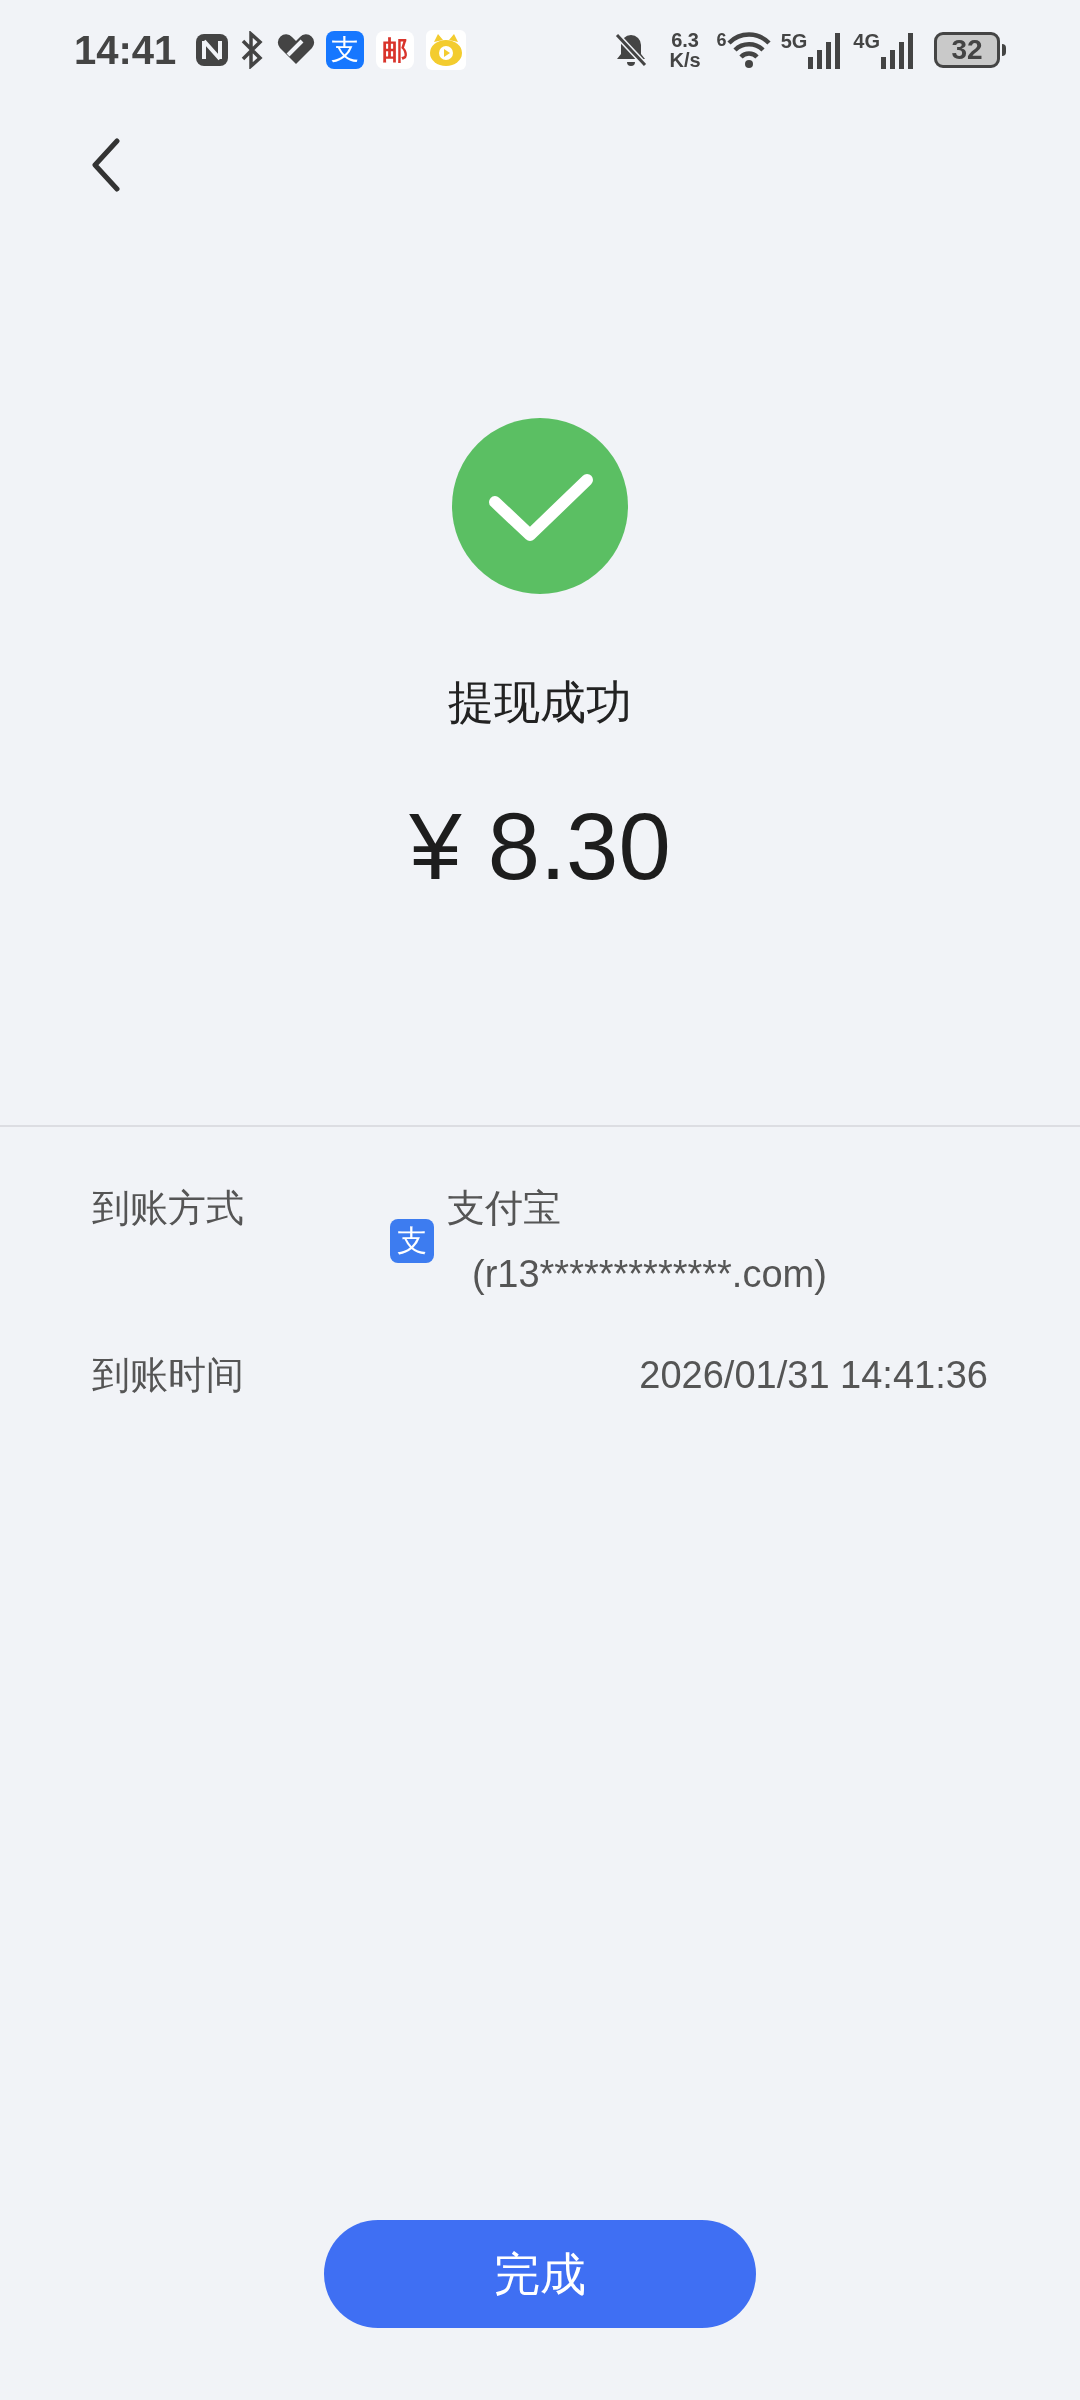  I want to click on signal-icon, so click(898, 50).